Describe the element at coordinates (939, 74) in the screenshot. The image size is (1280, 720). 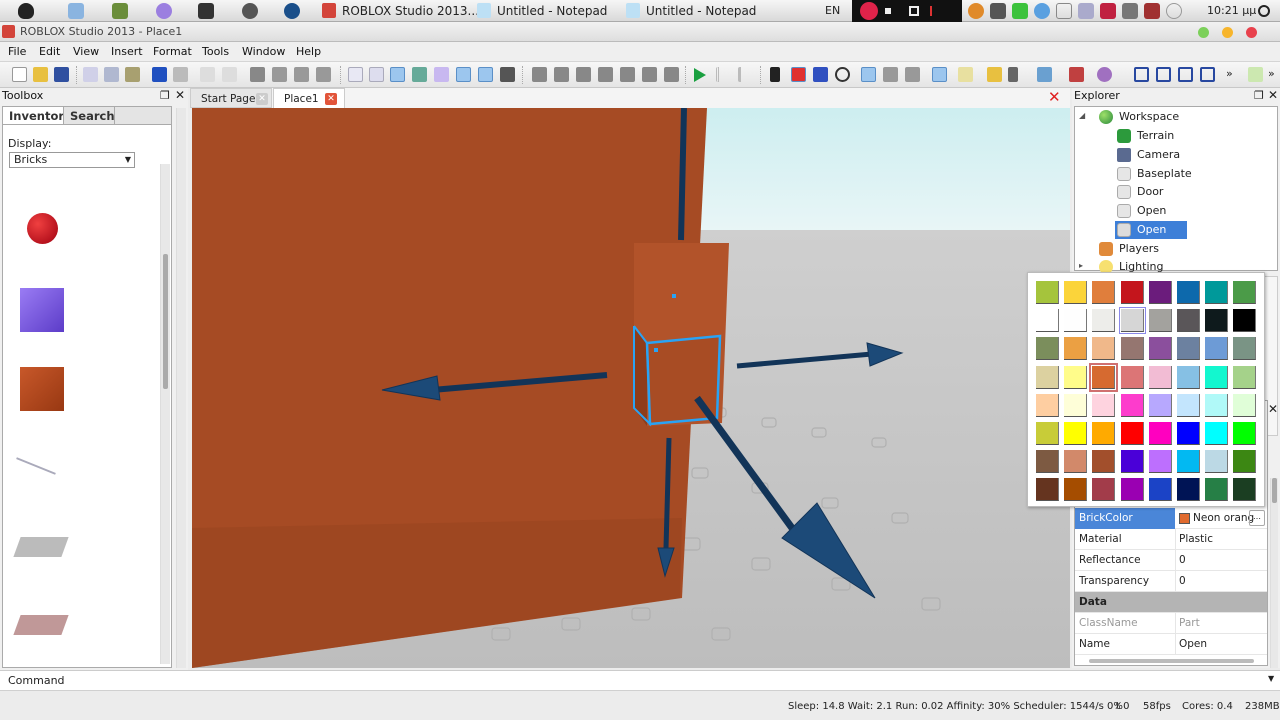
I see `collision-icon` at that location.